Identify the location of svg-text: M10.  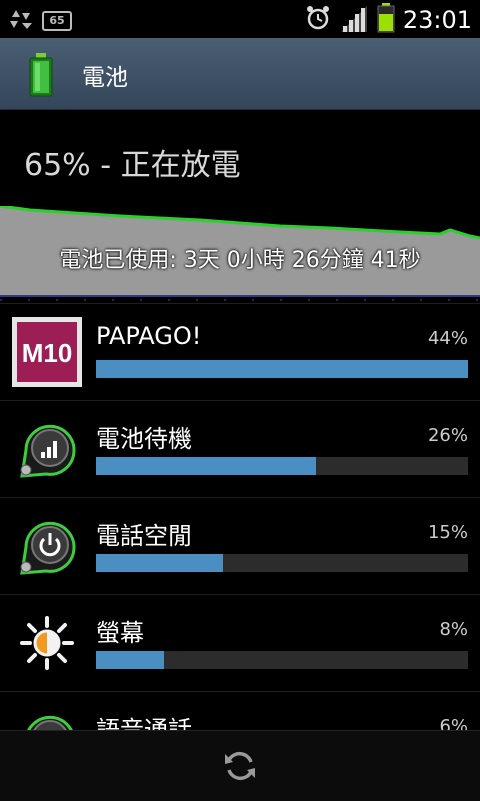
(47, 353).